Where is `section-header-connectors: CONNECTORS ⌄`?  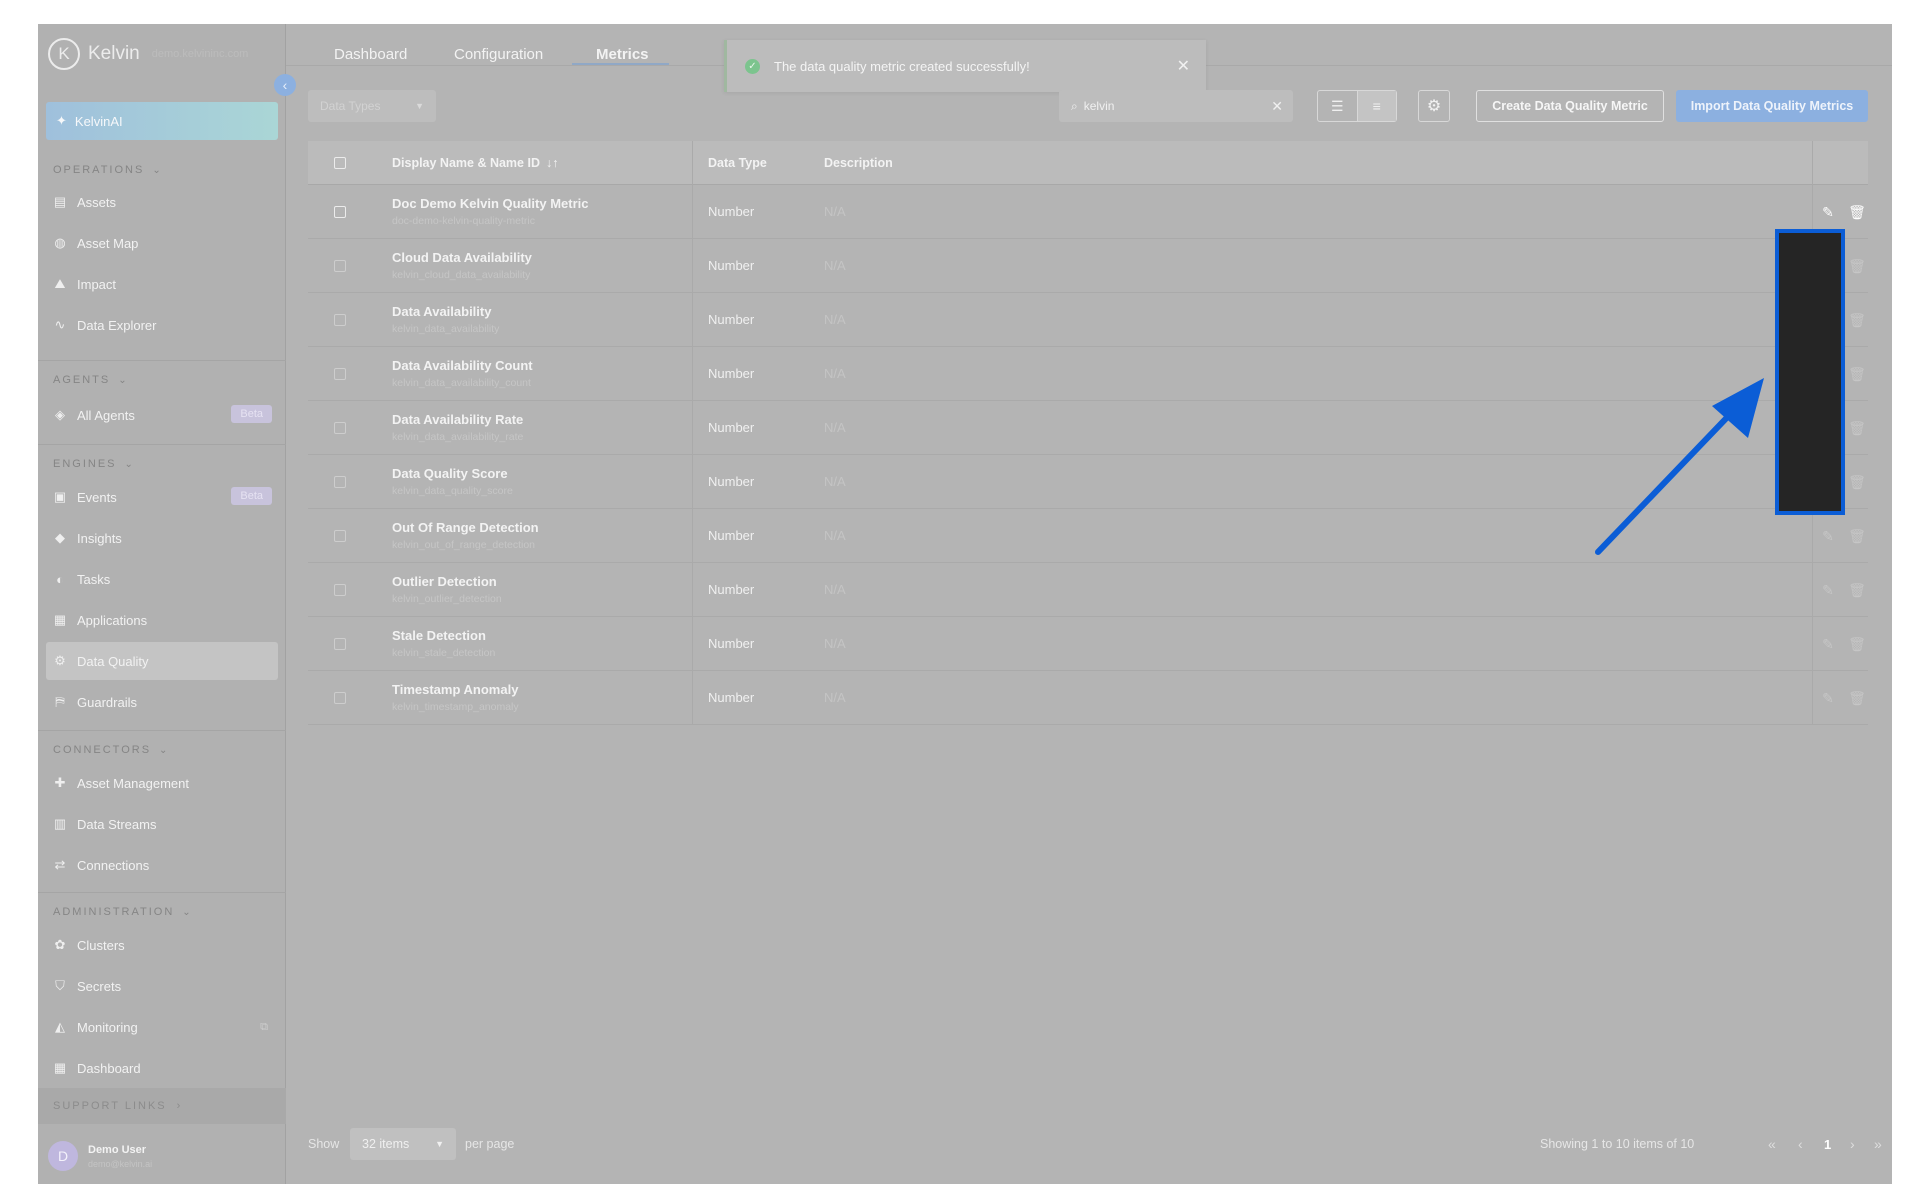 section-header-connectors: CONNECTORS ⌄ is located at coordinates (162, 750).